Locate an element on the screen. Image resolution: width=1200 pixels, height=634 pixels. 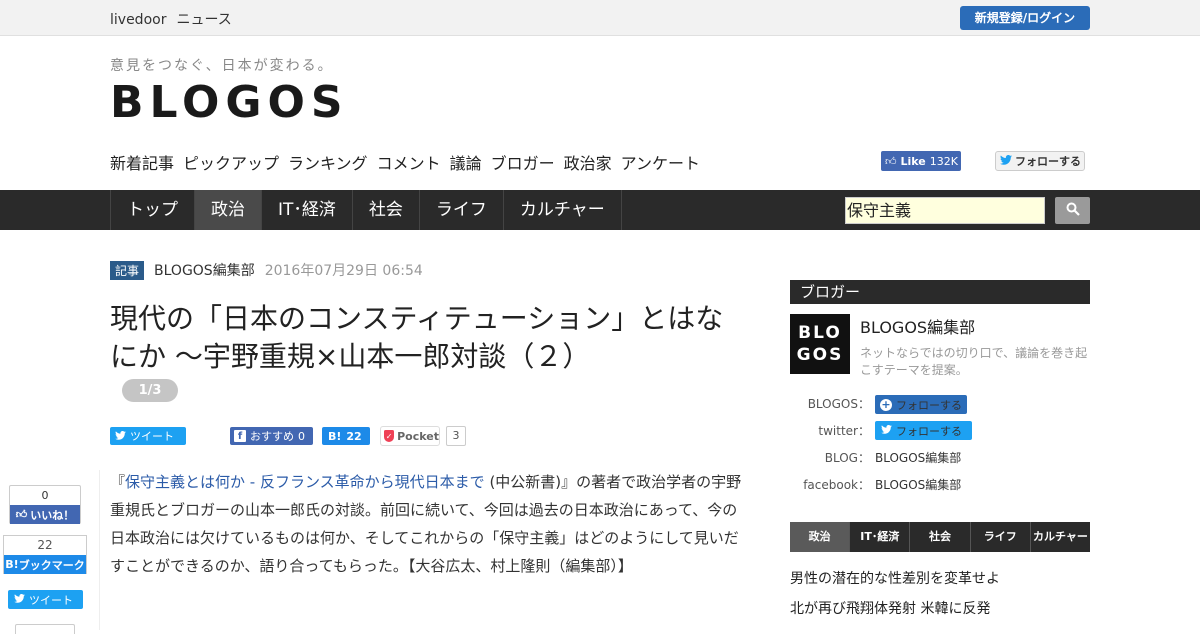
article-type-badge: 記事 is located at coordinates (127, 270).